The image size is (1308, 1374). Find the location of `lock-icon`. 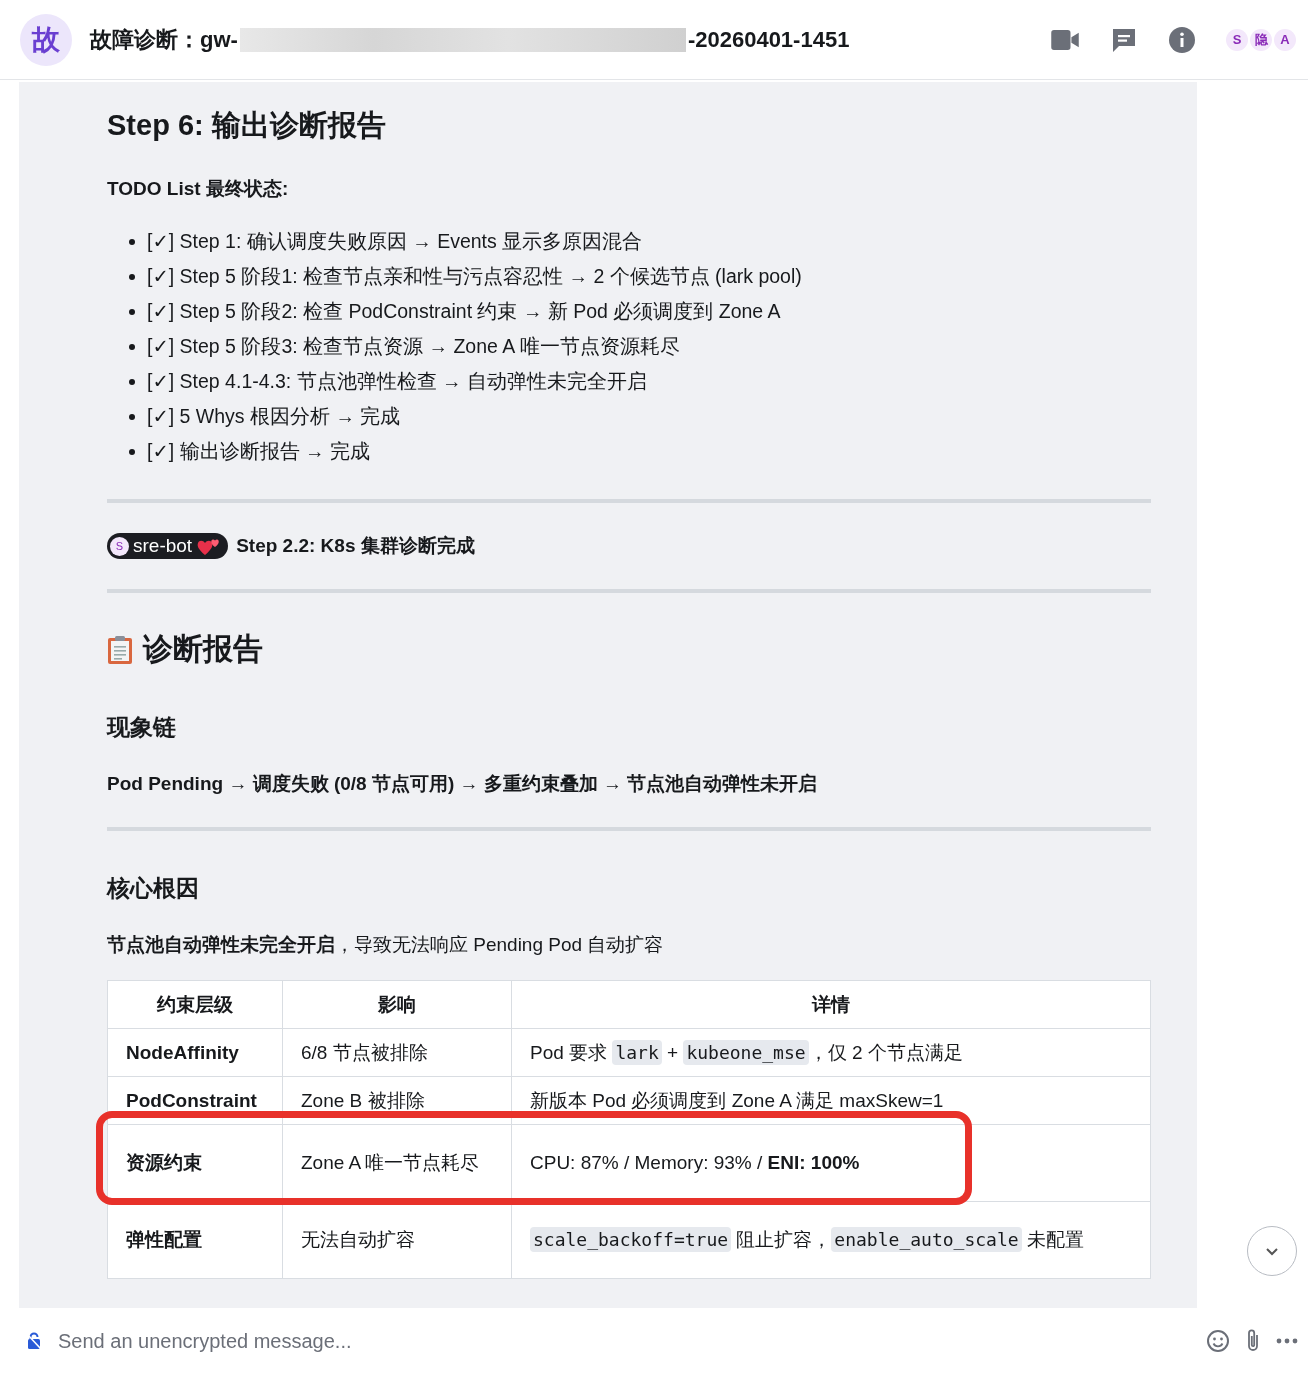

lock-icon is located at coordinates (34, 1341).